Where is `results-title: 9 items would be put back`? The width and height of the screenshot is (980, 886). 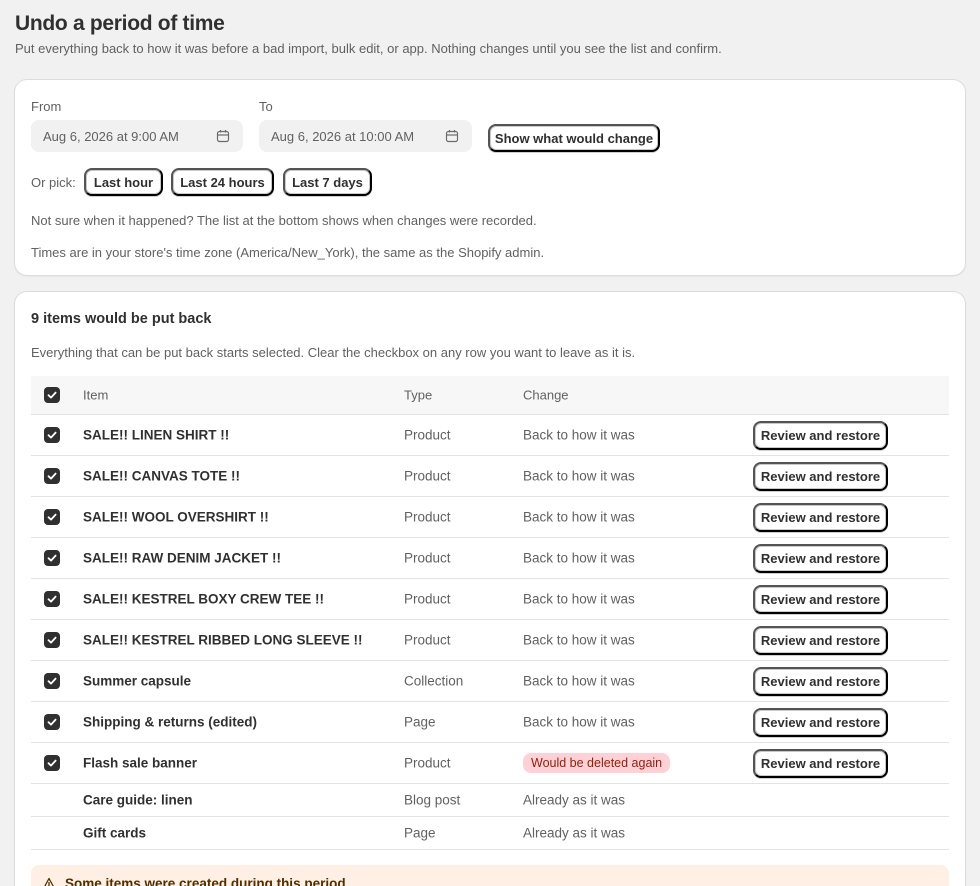 results-title: 9 items would be put back is located at coordinates (121, 319).